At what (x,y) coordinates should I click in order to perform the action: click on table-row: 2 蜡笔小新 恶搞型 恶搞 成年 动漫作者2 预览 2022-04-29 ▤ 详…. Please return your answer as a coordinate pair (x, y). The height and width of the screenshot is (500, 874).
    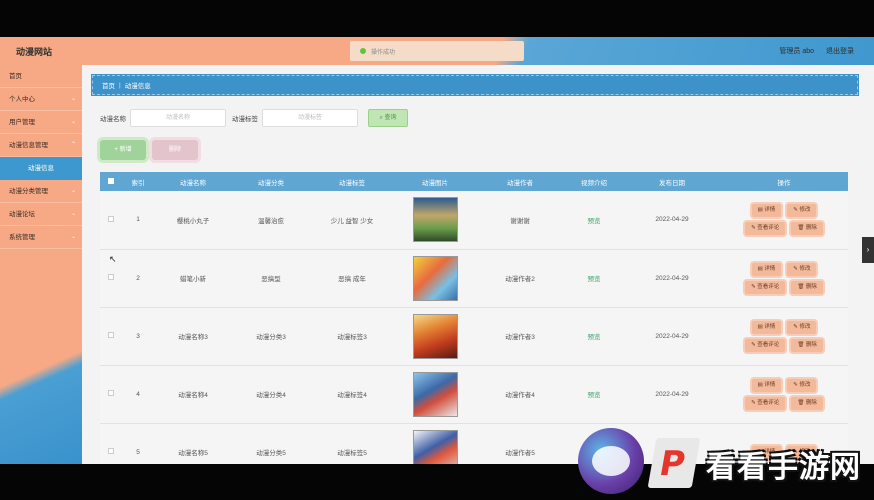
    Looking at the image, I should click on (474, 278).